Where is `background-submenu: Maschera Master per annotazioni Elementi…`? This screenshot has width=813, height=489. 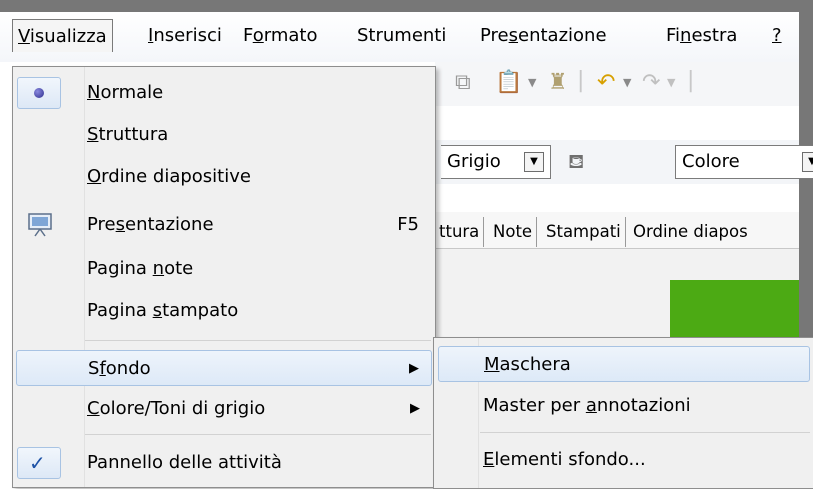 background-submenu: Maschera Master per annotazioni Elementi… is located at coordinates (623, 413).